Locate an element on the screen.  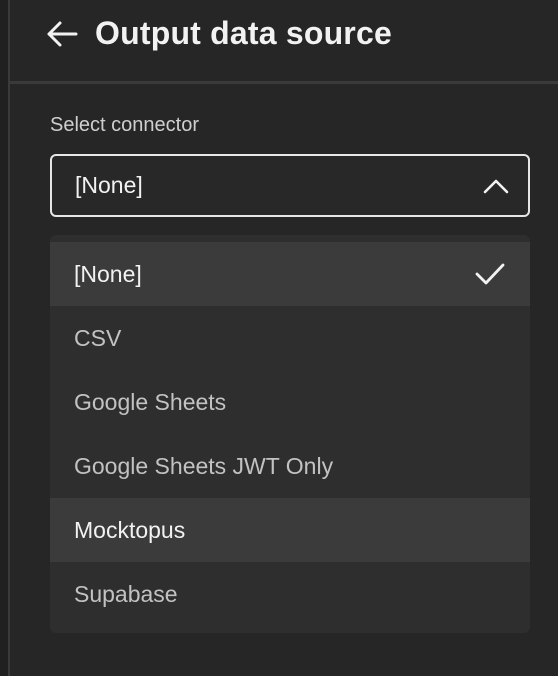
checkmark-icon is located at coordinates (490, 274).